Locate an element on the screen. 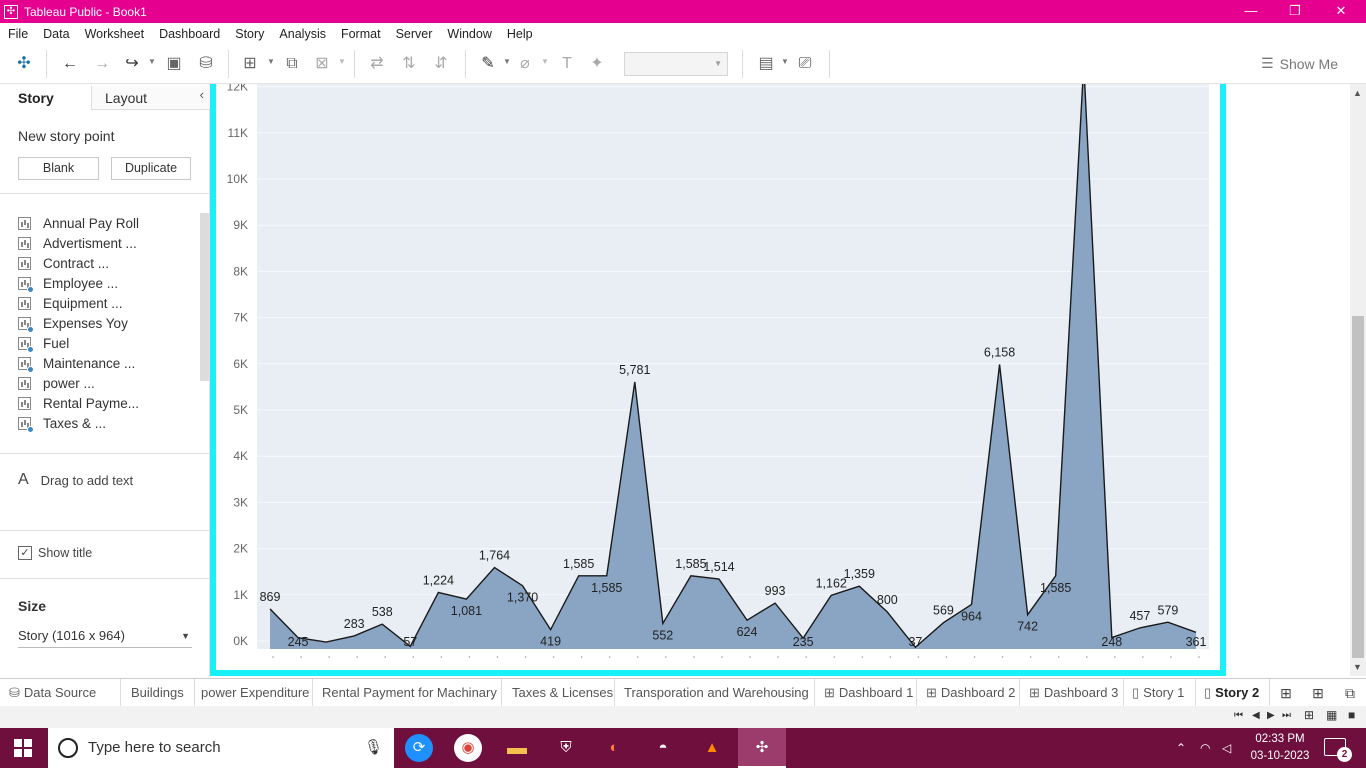 The image size is (1366, 768). checkbox-checked-icon: ✓ is located at coordinates (25, 553).